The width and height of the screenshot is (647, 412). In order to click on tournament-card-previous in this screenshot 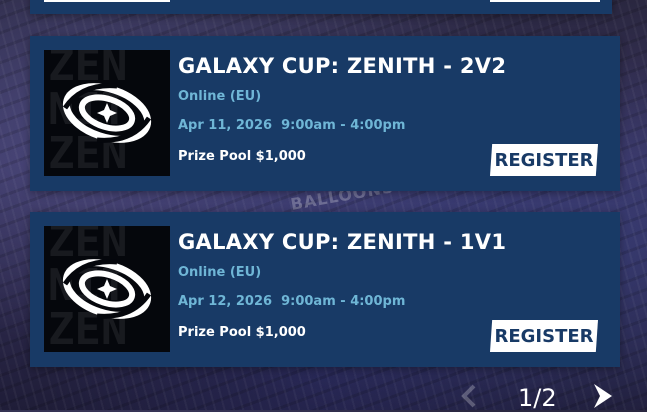, I will do `click(321, 7)`.